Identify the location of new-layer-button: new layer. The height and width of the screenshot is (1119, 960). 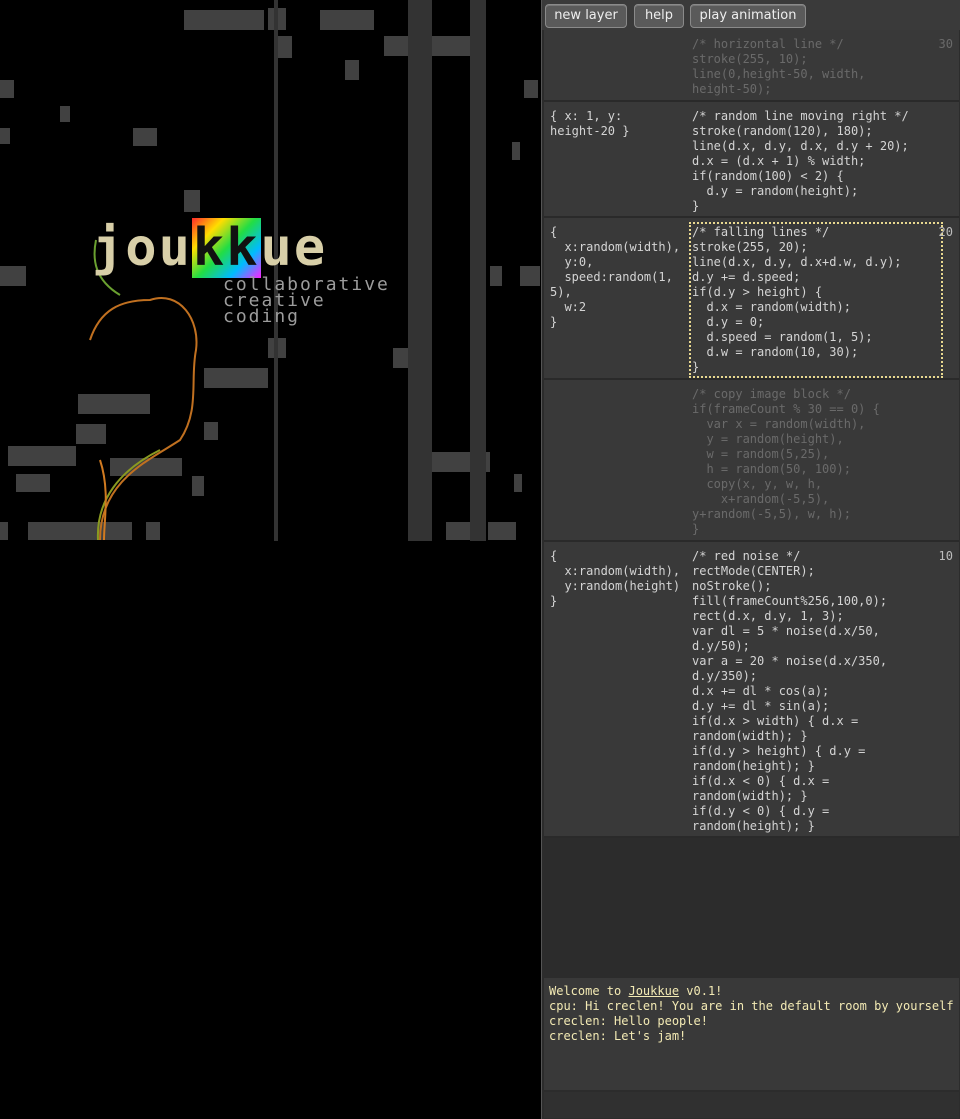
(586, 16).